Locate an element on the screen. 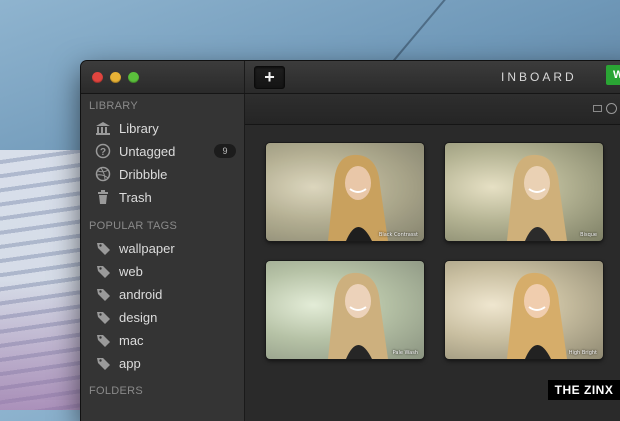 This screenshot has height=421, width=620. tag-label: android is located at coordinates (141, 294).